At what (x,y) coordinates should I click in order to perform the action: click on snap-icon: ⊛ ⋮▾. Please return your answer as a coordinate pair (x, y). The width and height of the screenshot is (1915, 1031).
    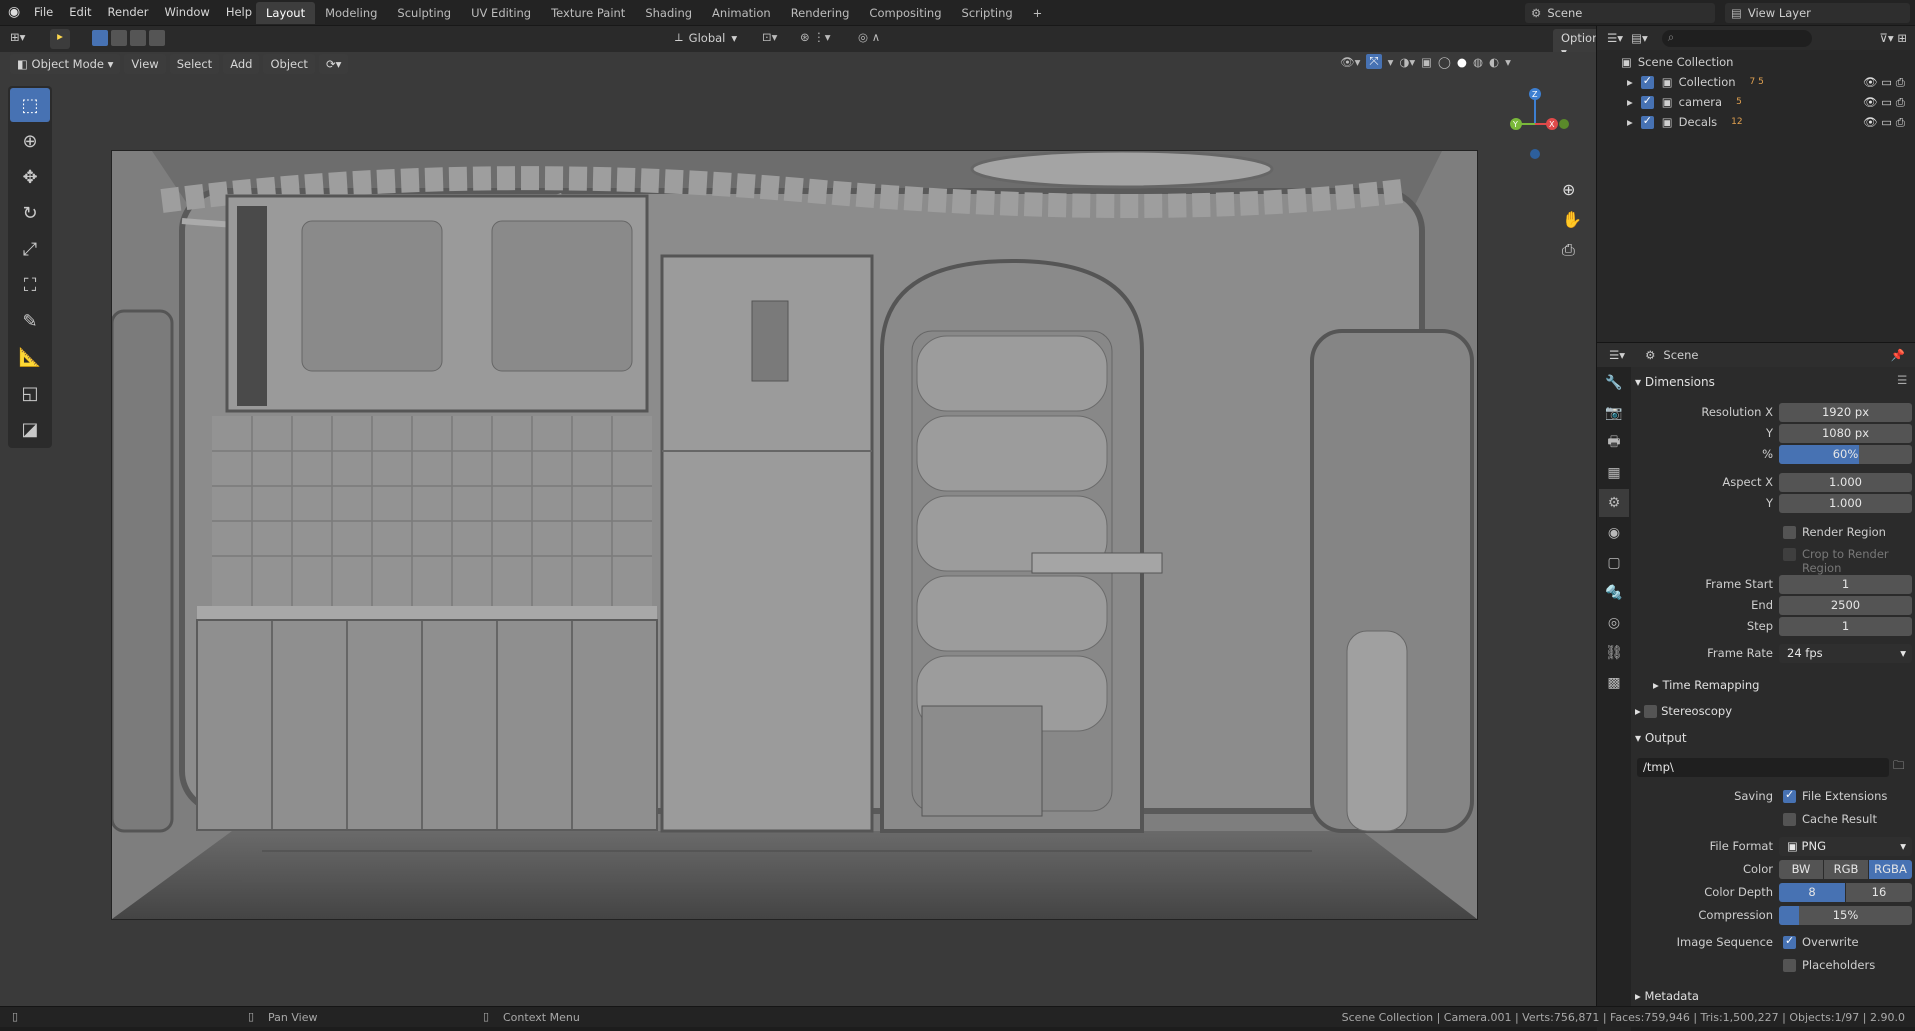
    Looking at the image, I should click on (815, 37).